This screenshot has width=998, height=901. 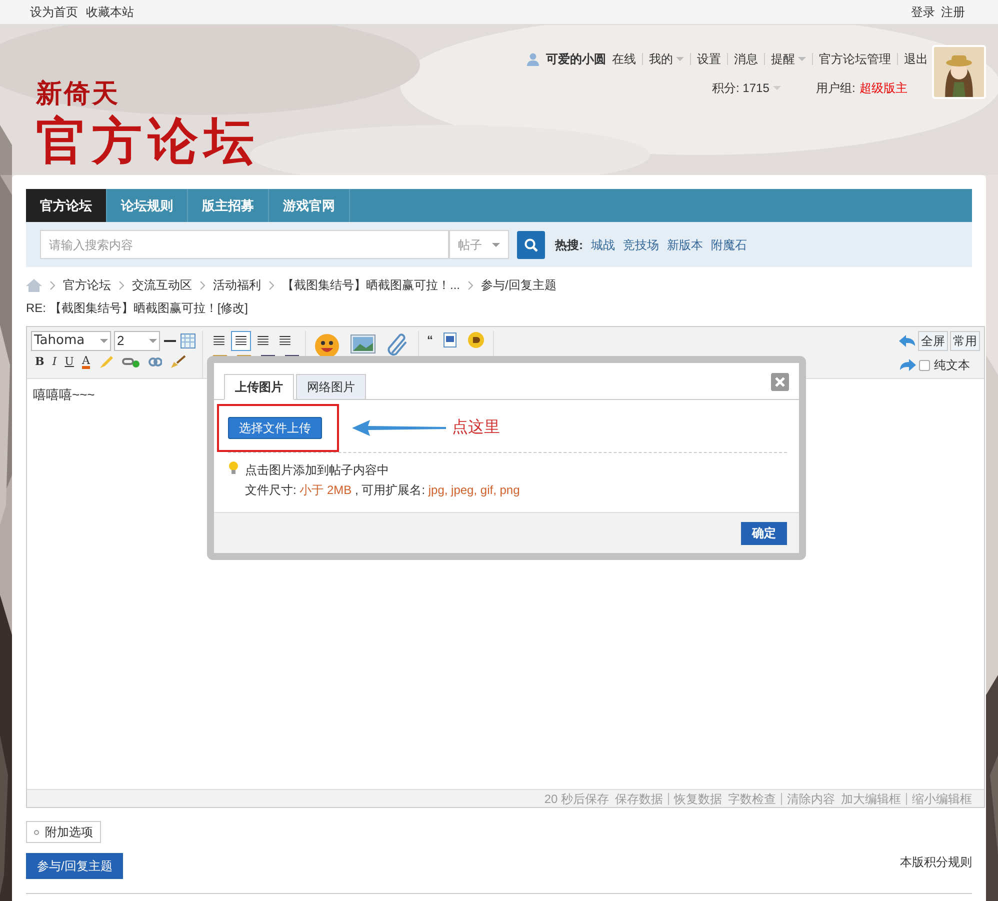 What do you see at coordinates (155, 362) in the screenshot?
I see `unlink-icon` at bounding box center [155, 362].